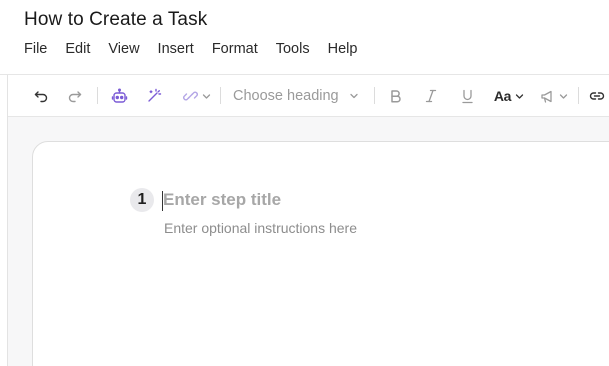  What do you see at coordinates (343, 49) in the screenshot?
I see `menu-help: Help` at bounding box center [343, 49].